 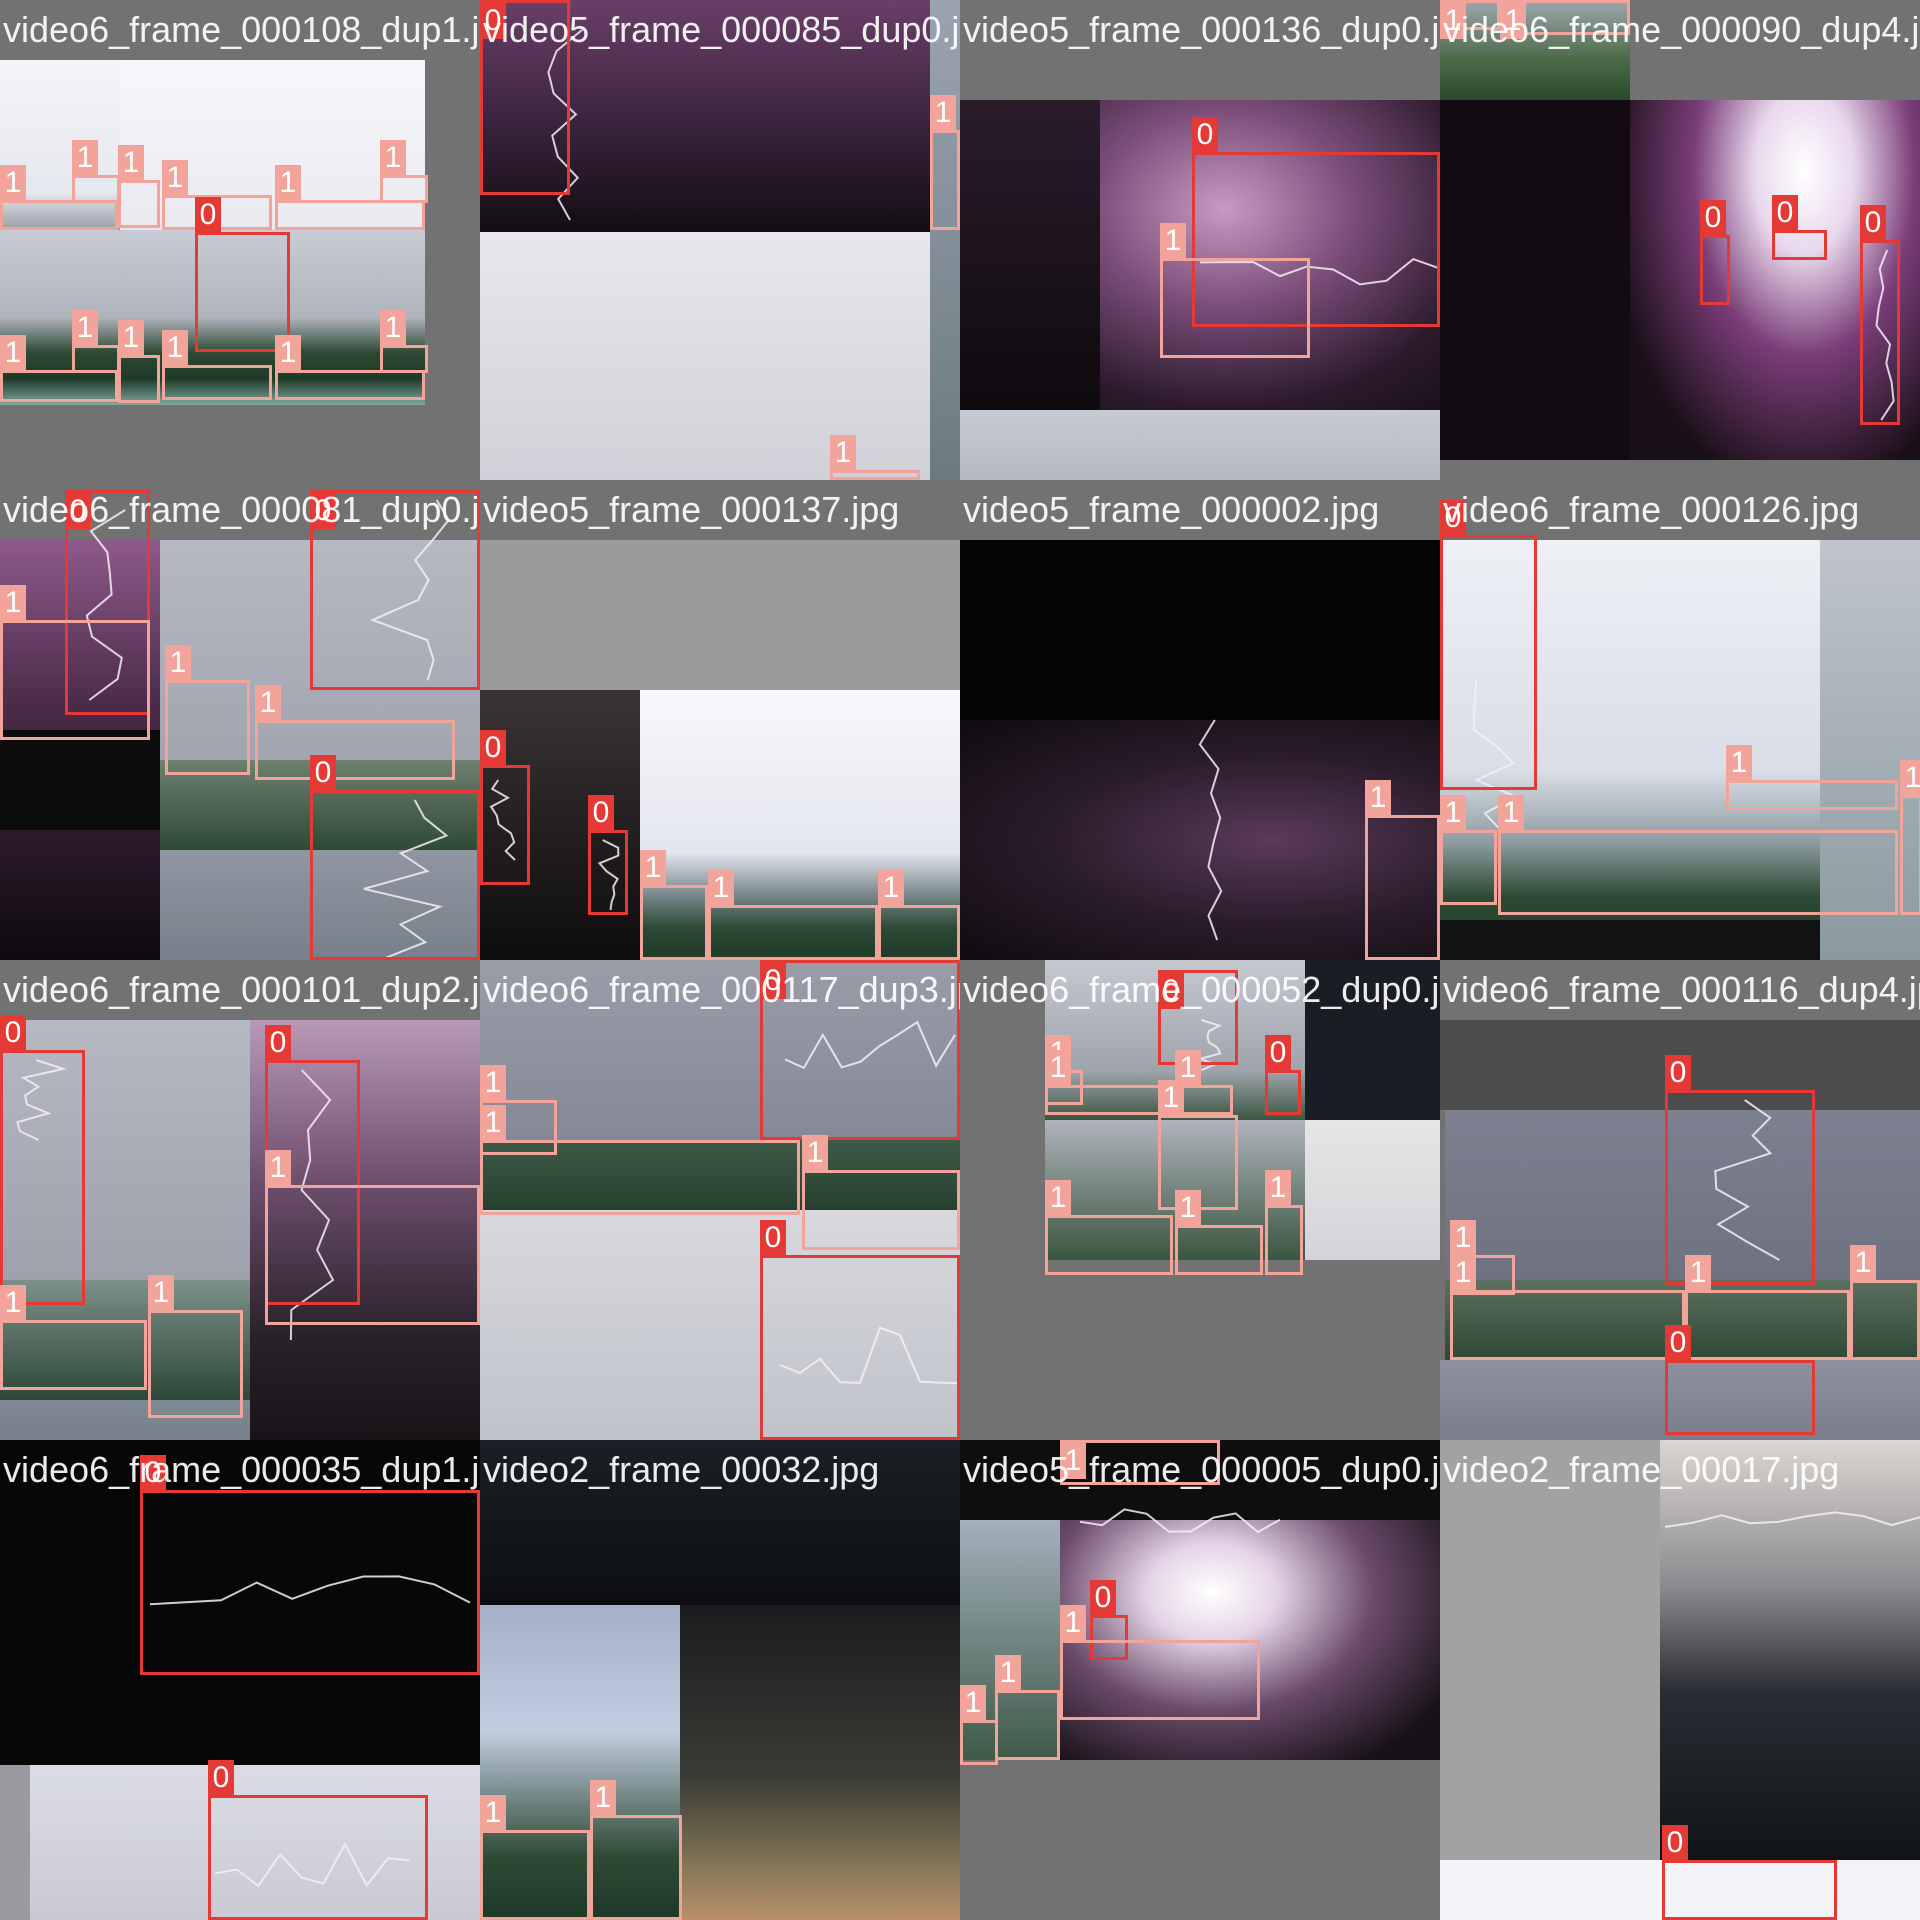 I want to click on tile-filename: video5_frame_000137.jpg, so click(x=691, y=509).